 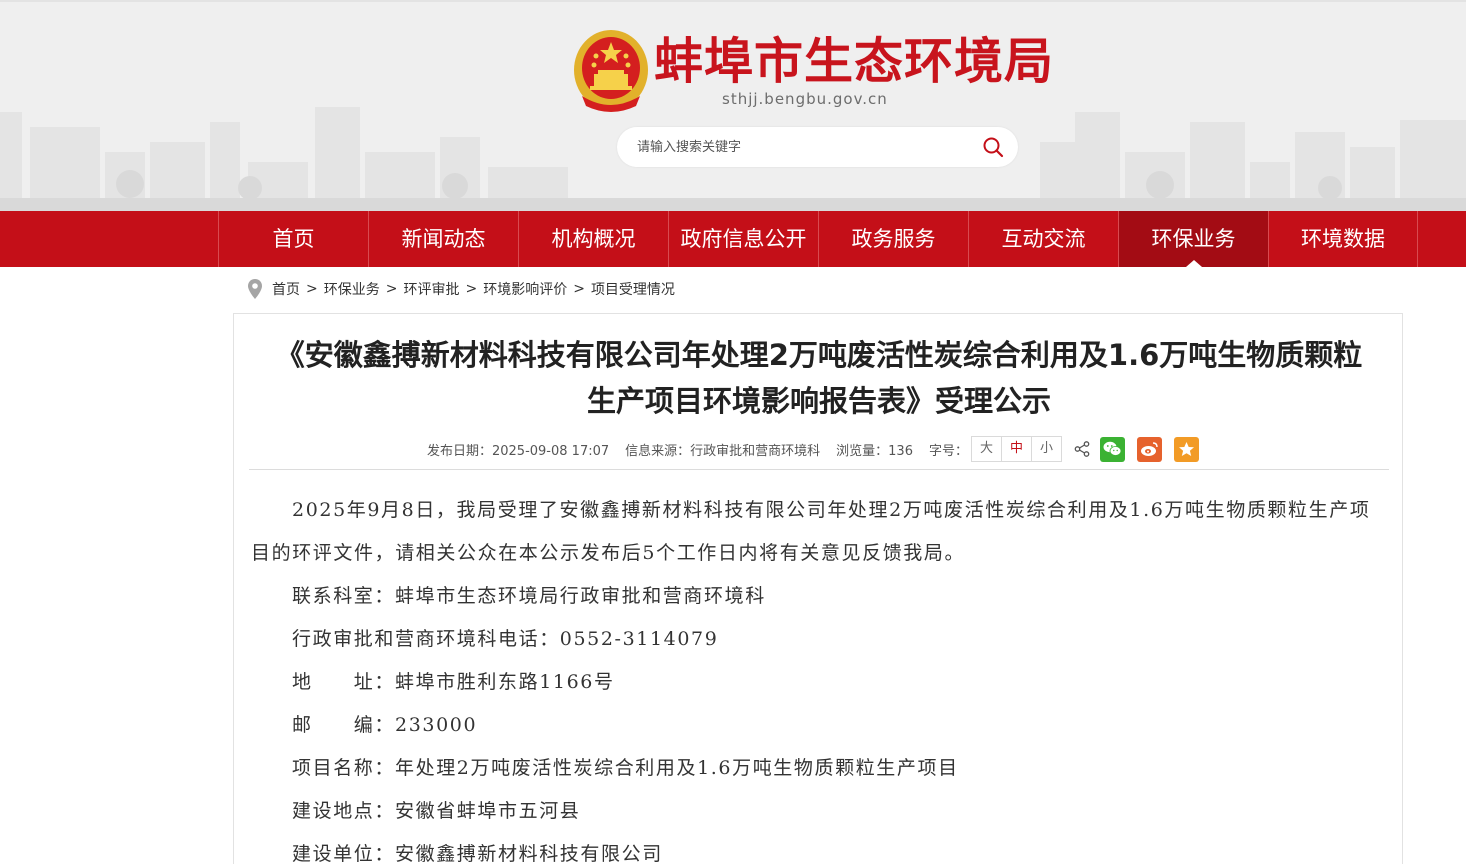 What do you see at coordinates (529, 596) in the screenshot?
I see `contact-department: 联系科室：蚌埠市生态环境局行政审批和营商环境科` at bounding box center [529, 596].